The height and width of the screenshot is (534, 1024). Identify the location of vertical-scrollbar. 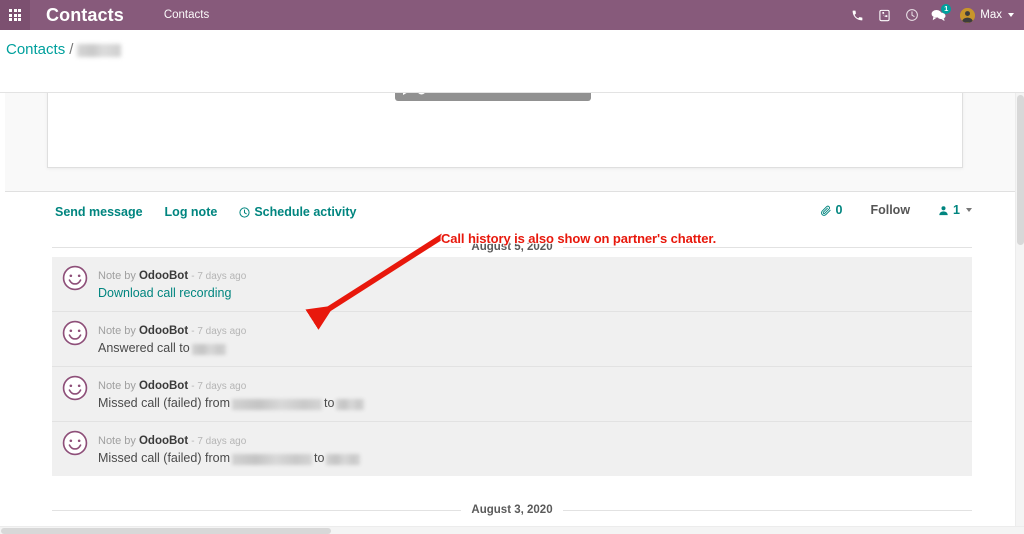
(1019, 309).